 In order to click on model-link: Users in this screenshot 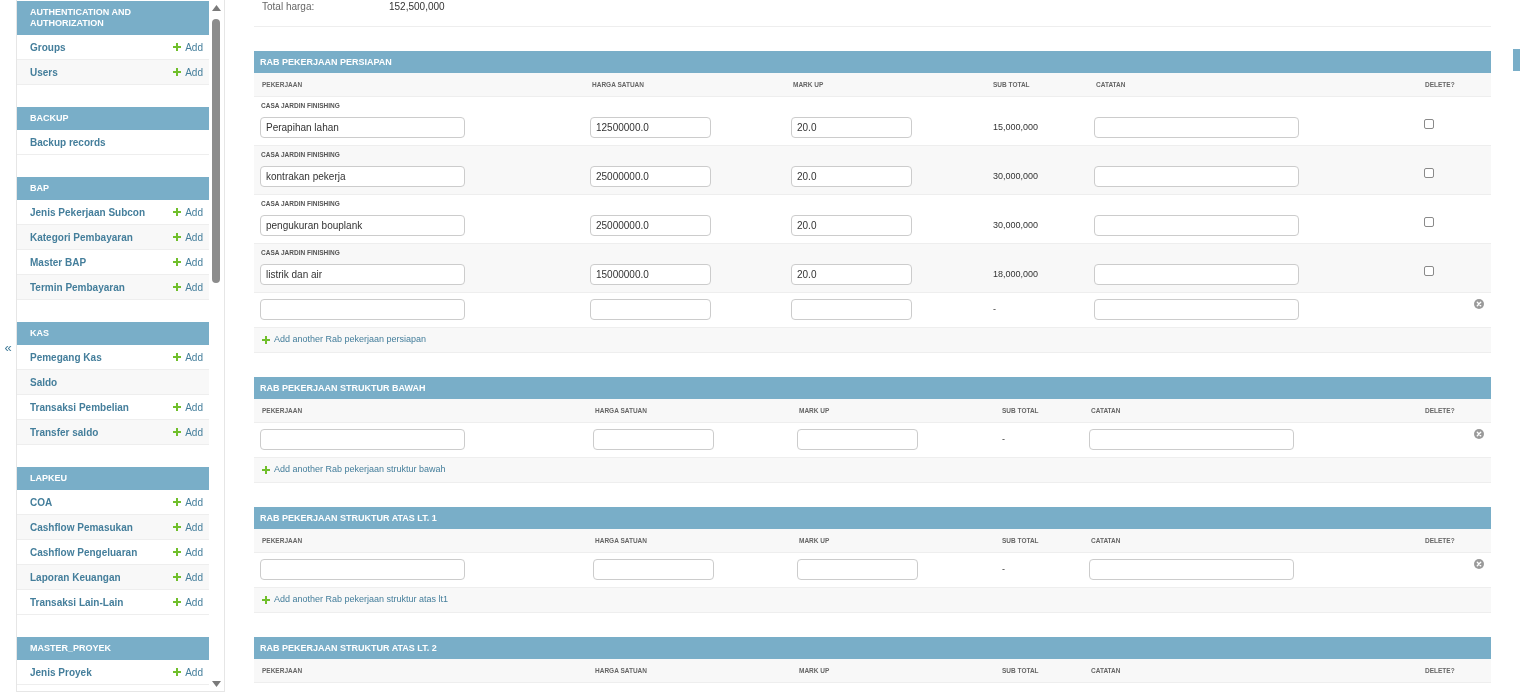, I will do `click(44, 72)`.